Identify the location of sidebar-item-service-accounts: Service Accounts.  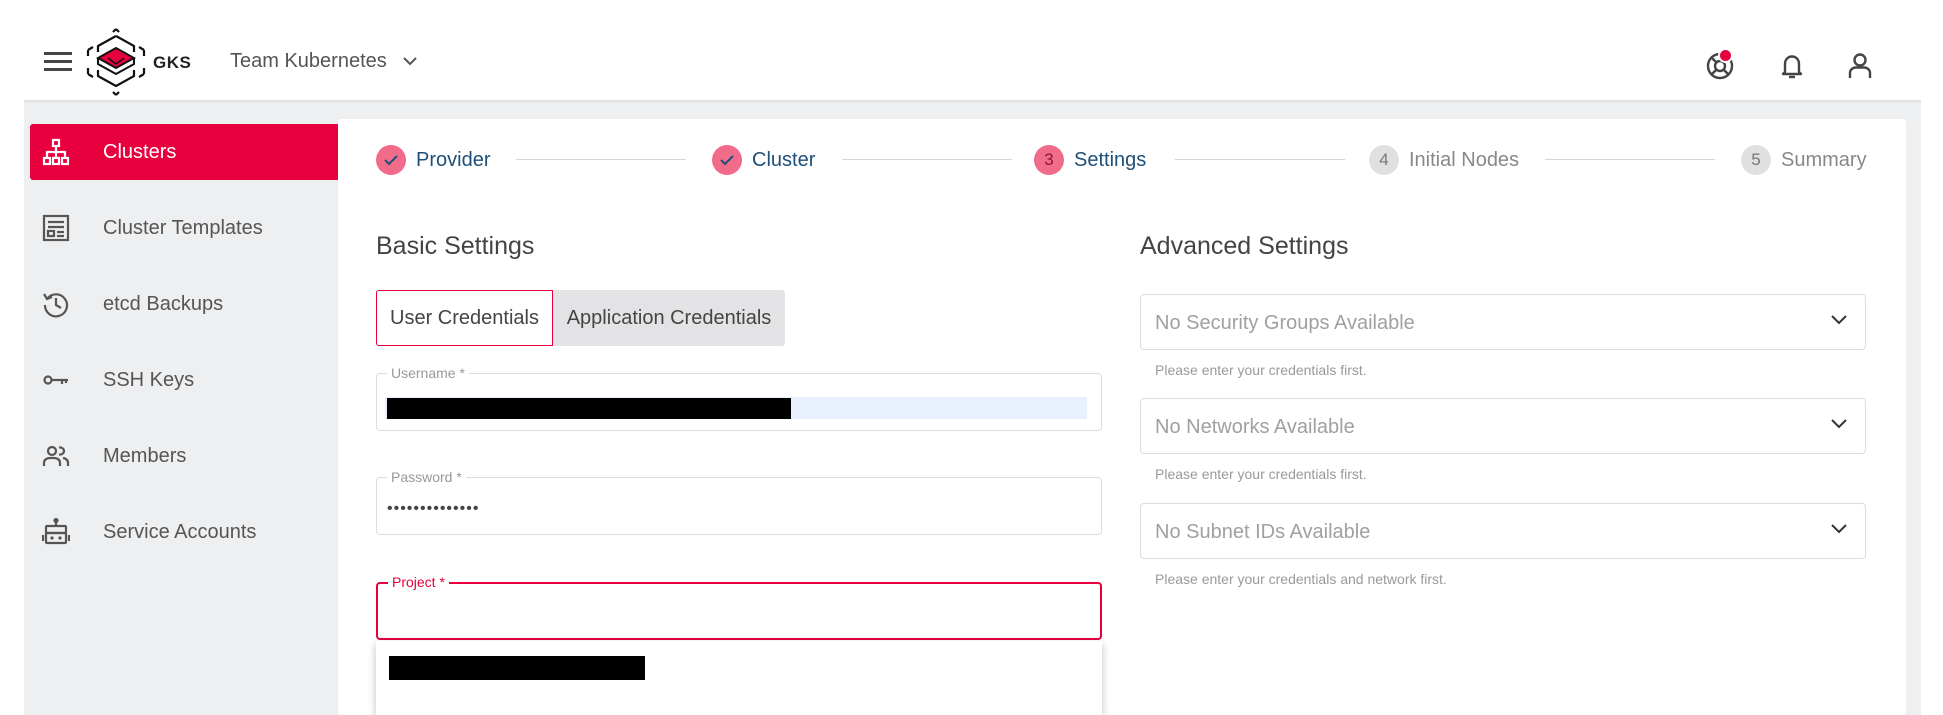
(186, 532).